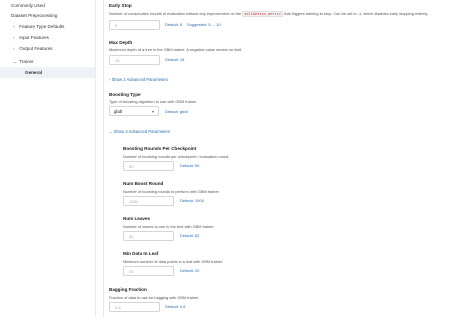 This screenshot has height=317, width=474. What do you see at coordinates (134, 111) in the screenshot?
I see `boosting-type-select: gbdt ▾` at bounding box center [134, 111].